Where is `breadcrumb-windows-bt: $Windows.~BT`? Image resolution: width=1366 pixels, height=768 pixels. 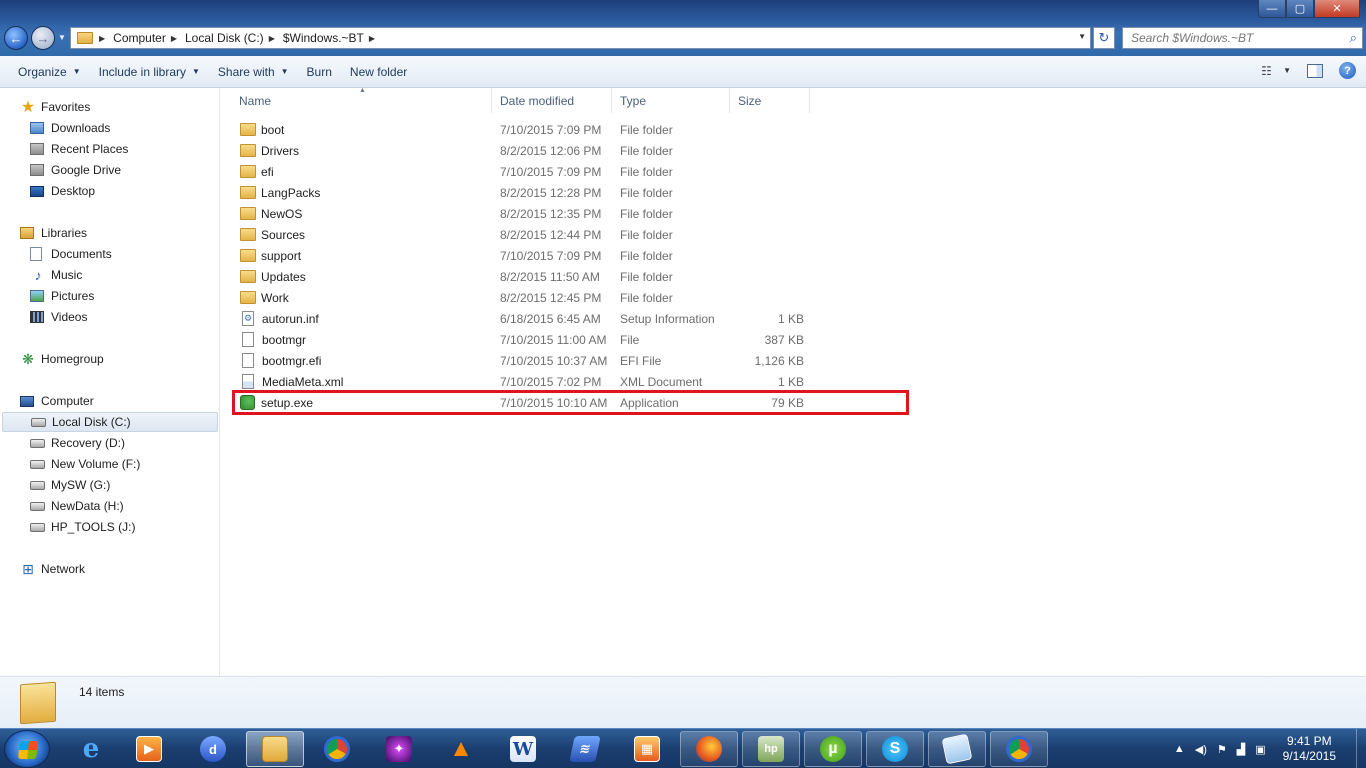
breadcrumb-windows-bt: $Windows.~BT is located at coordinates (323, 38).